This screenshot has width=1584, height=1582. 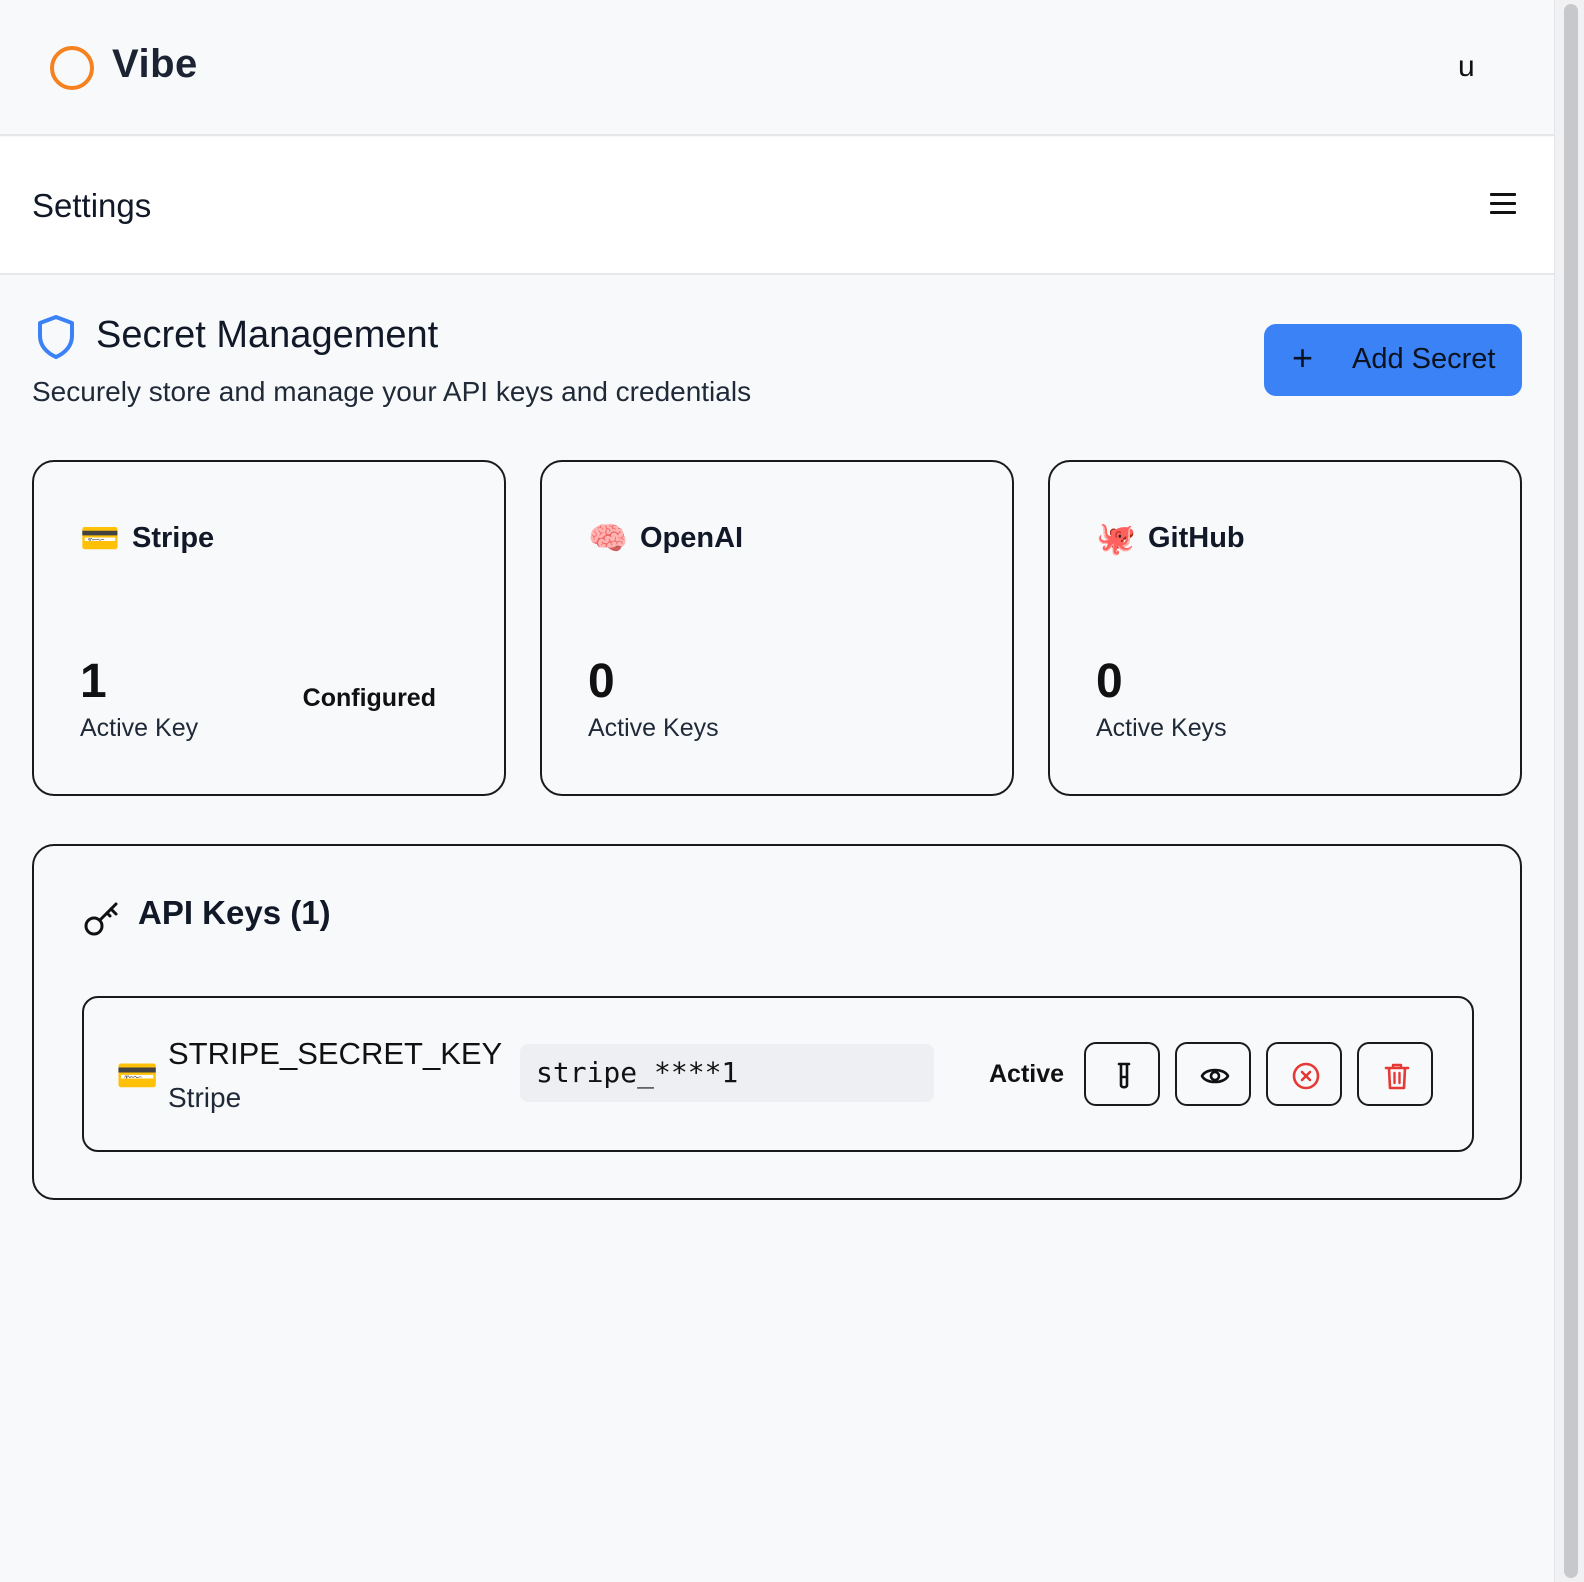 I want to click on delete-key-button, so click(x=1395, y=1074).